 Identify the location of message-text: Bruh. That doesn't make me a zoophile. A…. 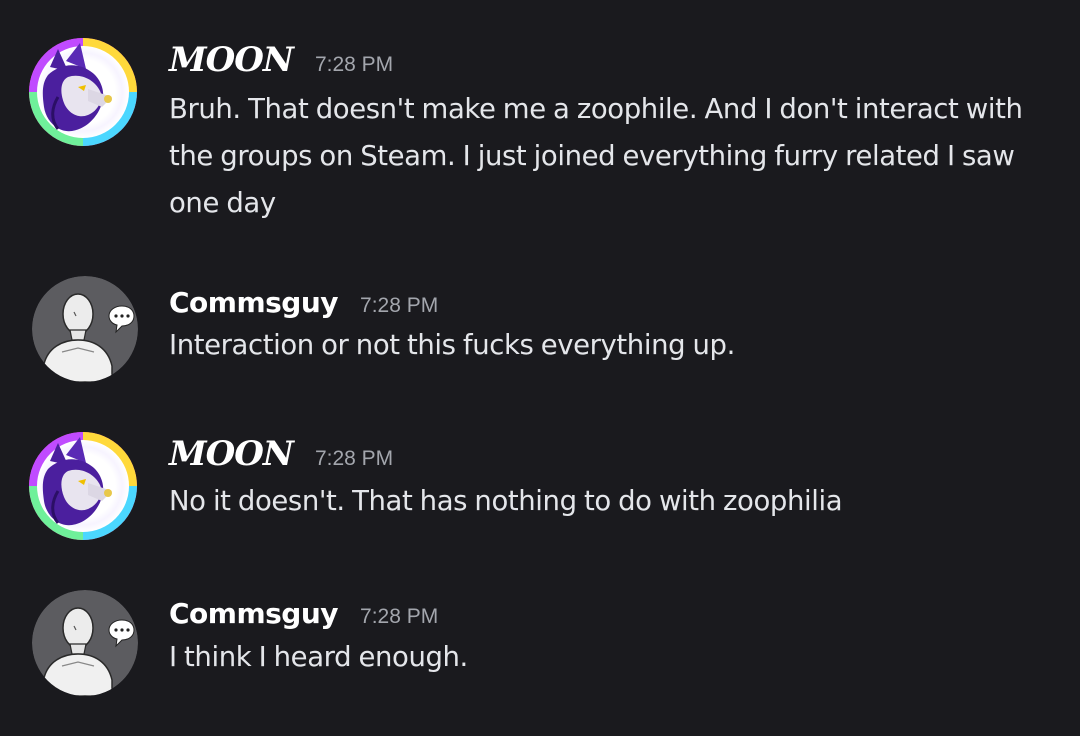
(596, 156).